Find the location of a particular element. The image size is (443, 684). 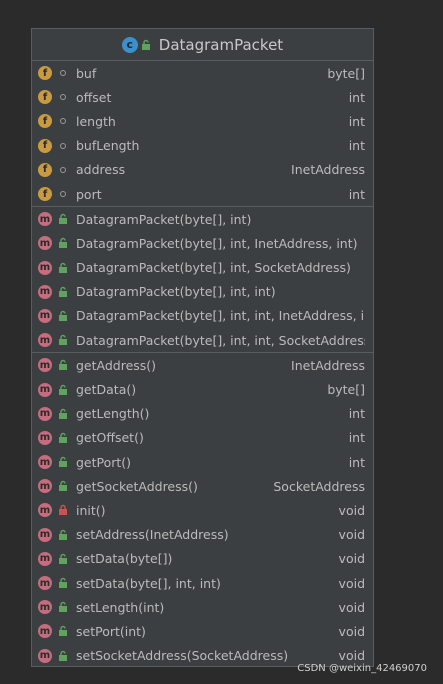

method-row: m getData() byte[] is located at coordinates (202, 389).